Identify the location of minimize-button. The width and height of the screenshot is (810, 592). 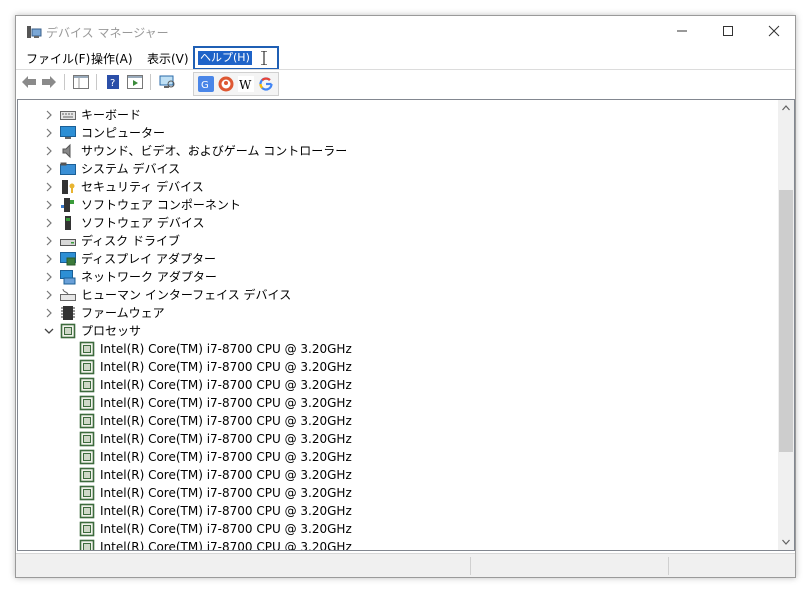
(682, 31).